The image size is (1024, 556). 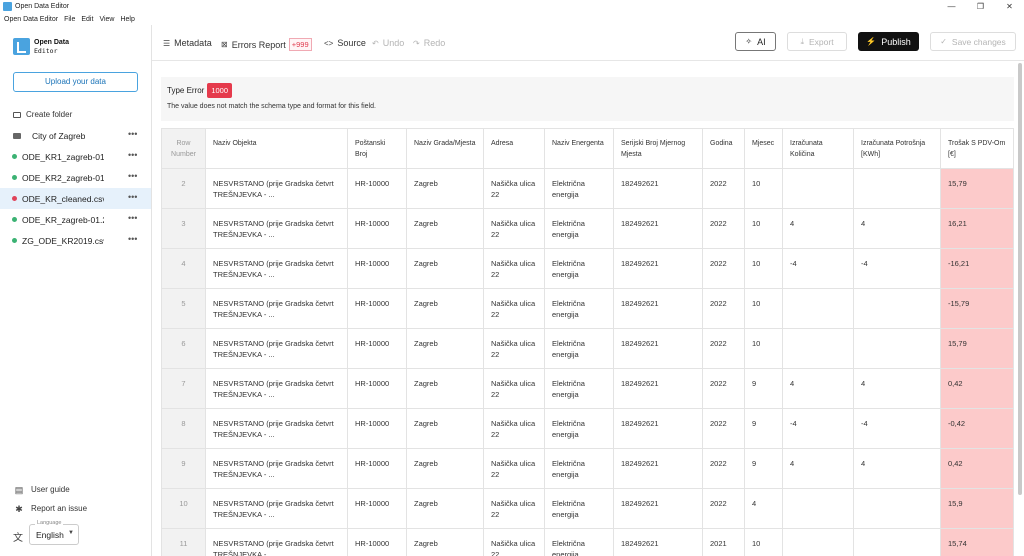 I want to click on error-cell: 16,21, so click(x=977, y=228).